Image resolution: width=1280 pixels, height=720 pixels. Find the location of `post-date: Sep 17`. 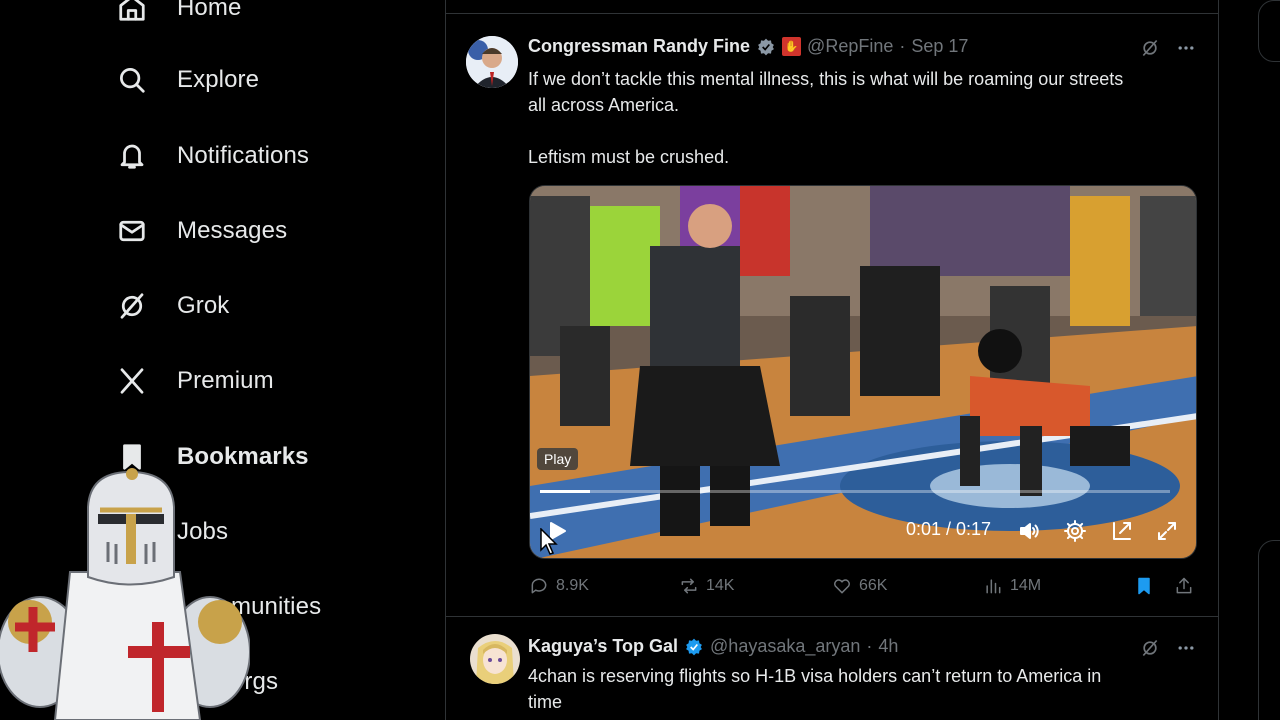

post-date: Sep 17 is located at coordinates (939, 46).